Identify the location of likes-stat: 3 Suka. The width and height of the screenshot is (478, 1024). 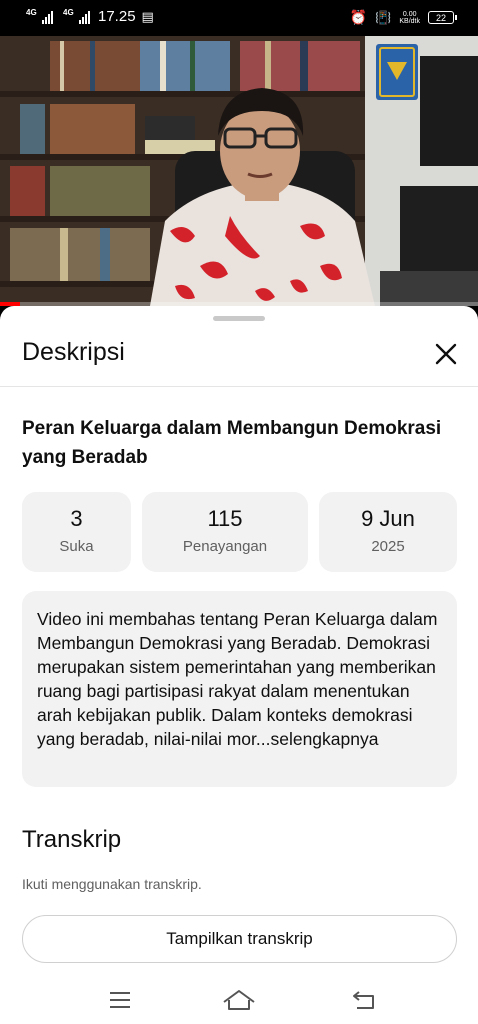
(76, 532).